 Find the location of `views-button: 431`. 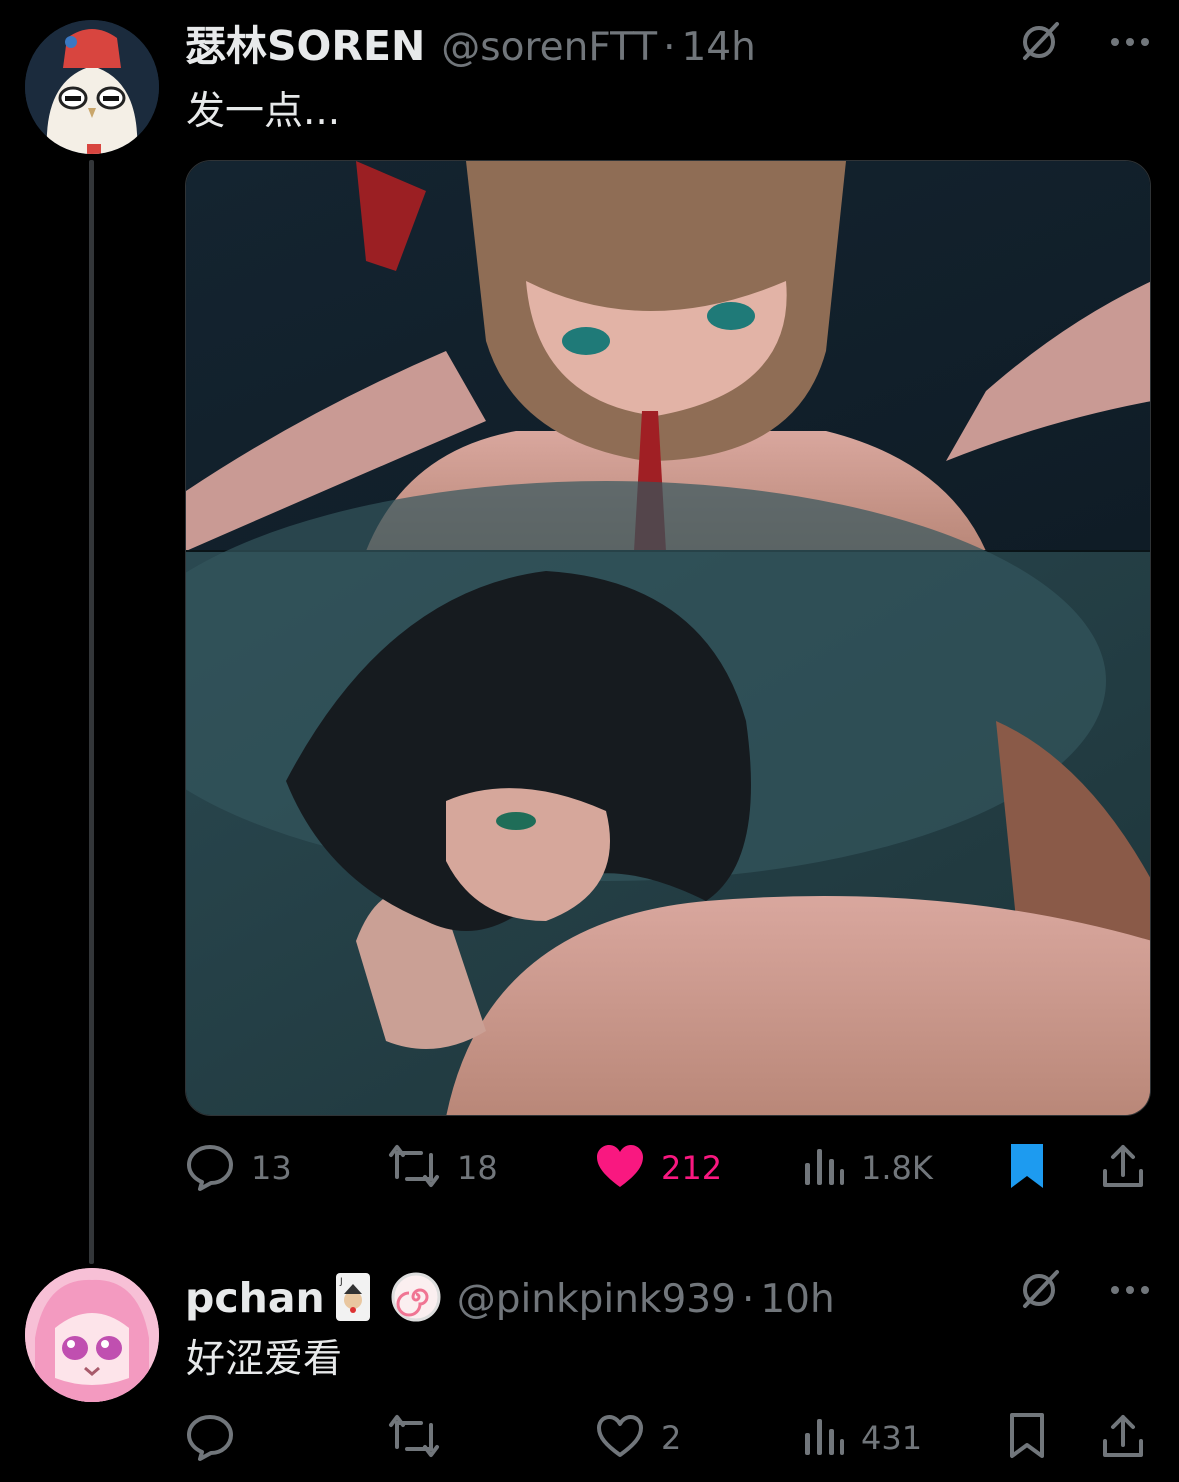

views-button: 431 is located at coordinates (862, 1438).